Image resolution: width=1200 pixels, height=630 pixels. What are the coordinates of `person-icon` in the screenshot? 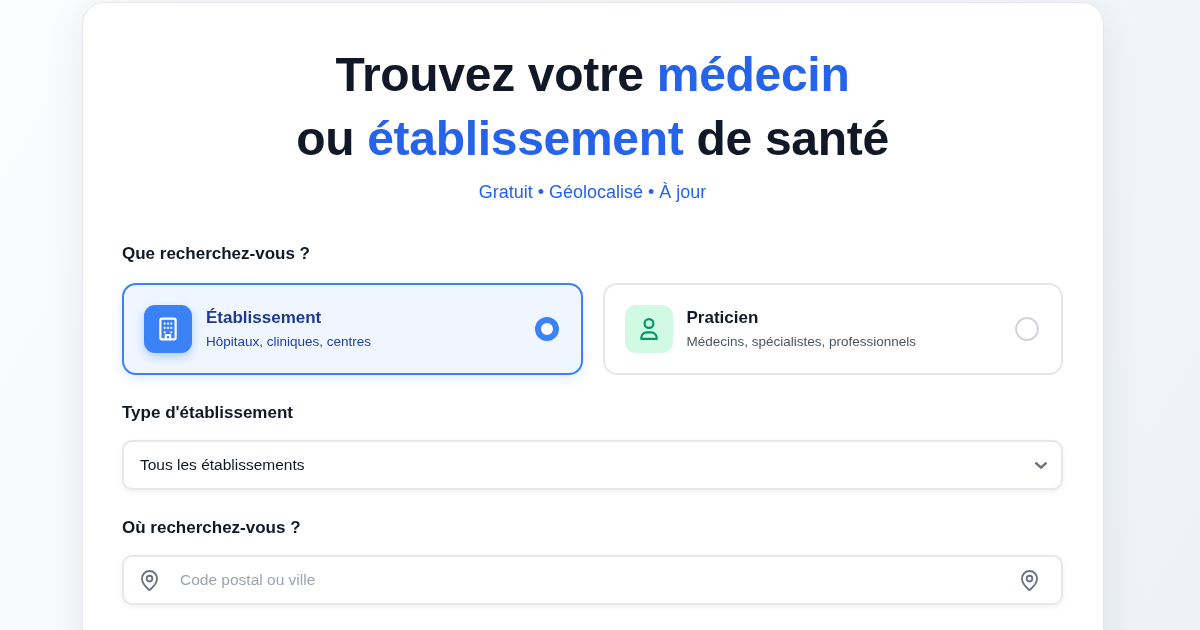 It's located at (648, 329).